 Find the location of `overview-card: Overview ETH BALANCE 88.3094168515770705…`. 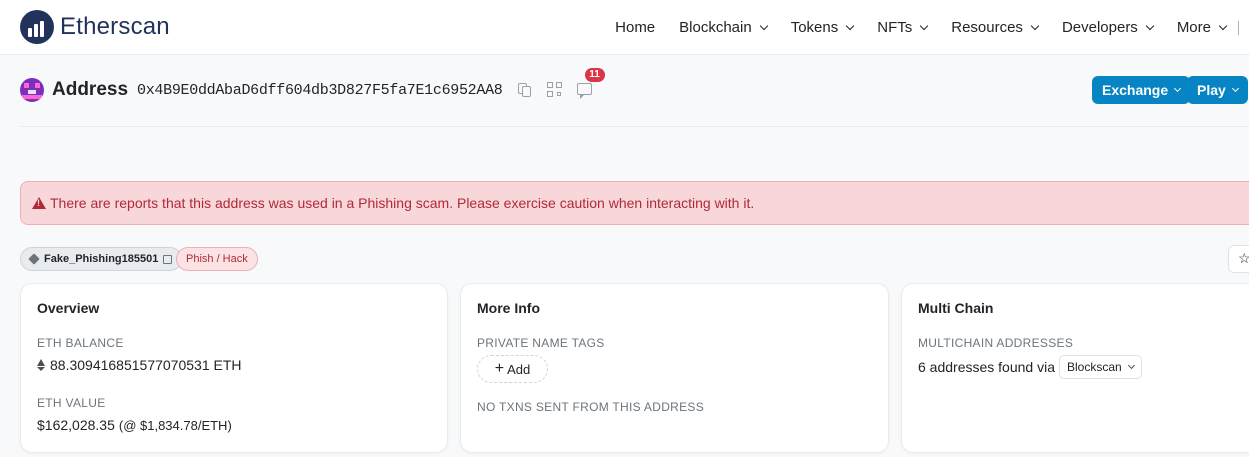

overview-card: Overview ETH BALANCE 88.3094168515770705… is located at coordinates (234, 368).